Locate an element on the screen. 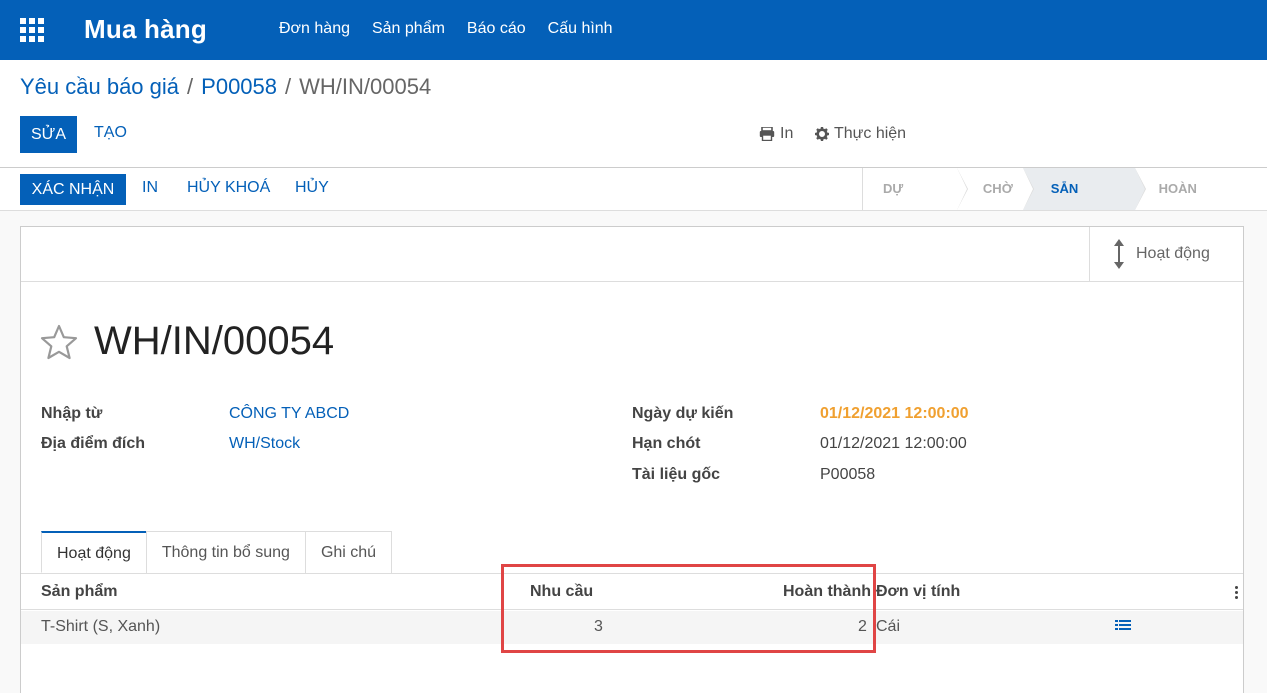 The height and width of the screenshot is (693, 1267). star-outline-icon is located at coordinates (59, 342).